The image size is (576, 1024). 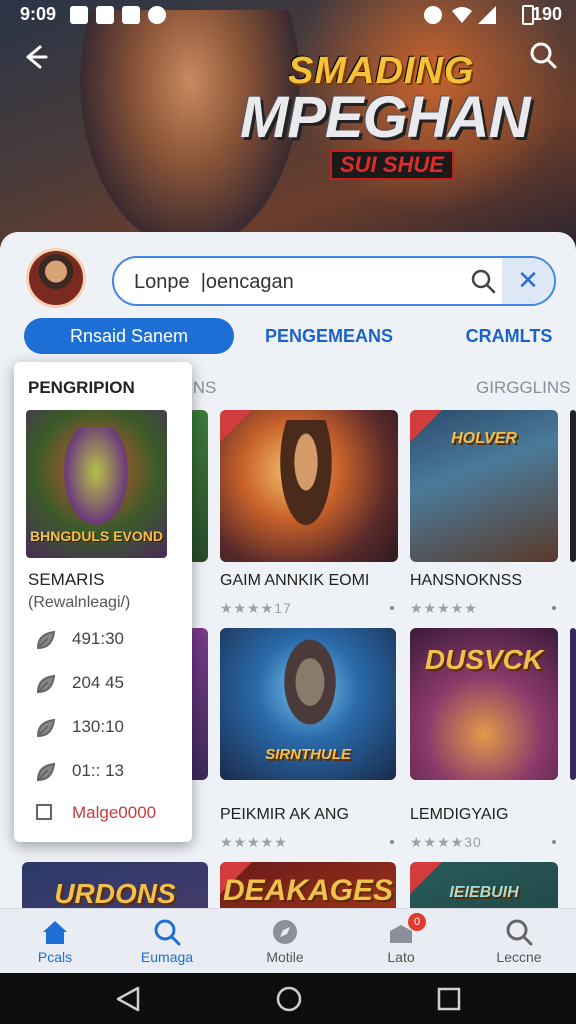 I want to click on popup-game-subtitle: (Rewalnleagi/), so click(x=79, y=602).